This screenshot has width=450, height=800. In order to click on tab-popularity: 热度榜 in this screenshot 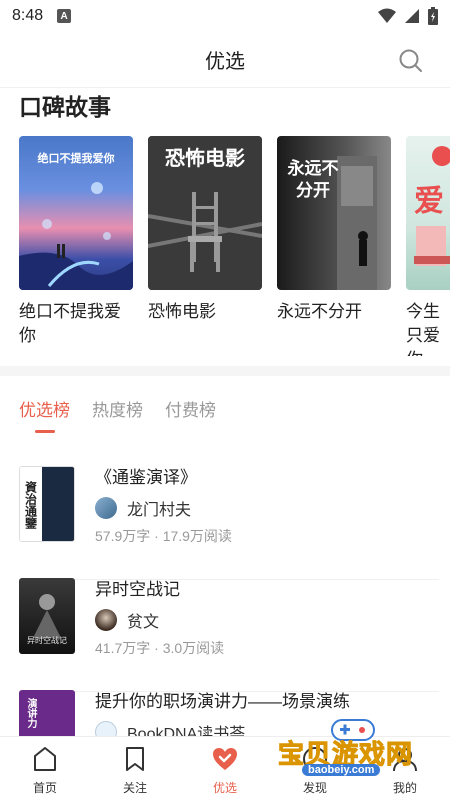, I will do `click(117, 408)`.